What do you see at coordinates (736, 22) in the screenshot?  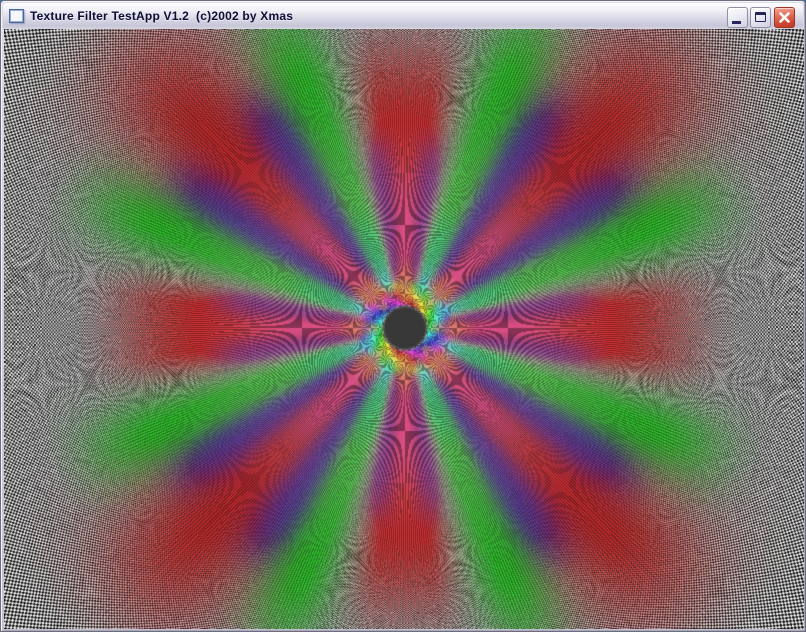 I see `minimize-icon` at bounding box center [736, 22].